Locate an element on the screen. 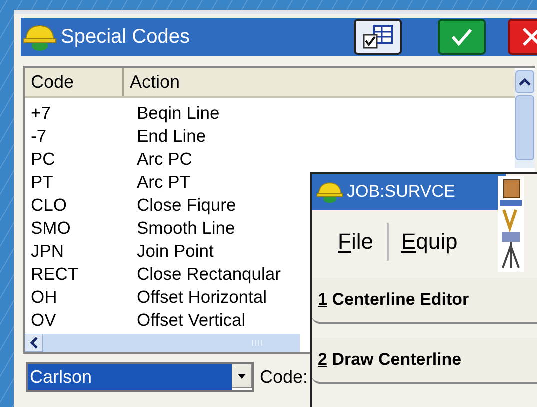 The height and width of the screenshot is (407, 537). menu-button: 2 Draw Centerline is located at coordinates (424, 361).